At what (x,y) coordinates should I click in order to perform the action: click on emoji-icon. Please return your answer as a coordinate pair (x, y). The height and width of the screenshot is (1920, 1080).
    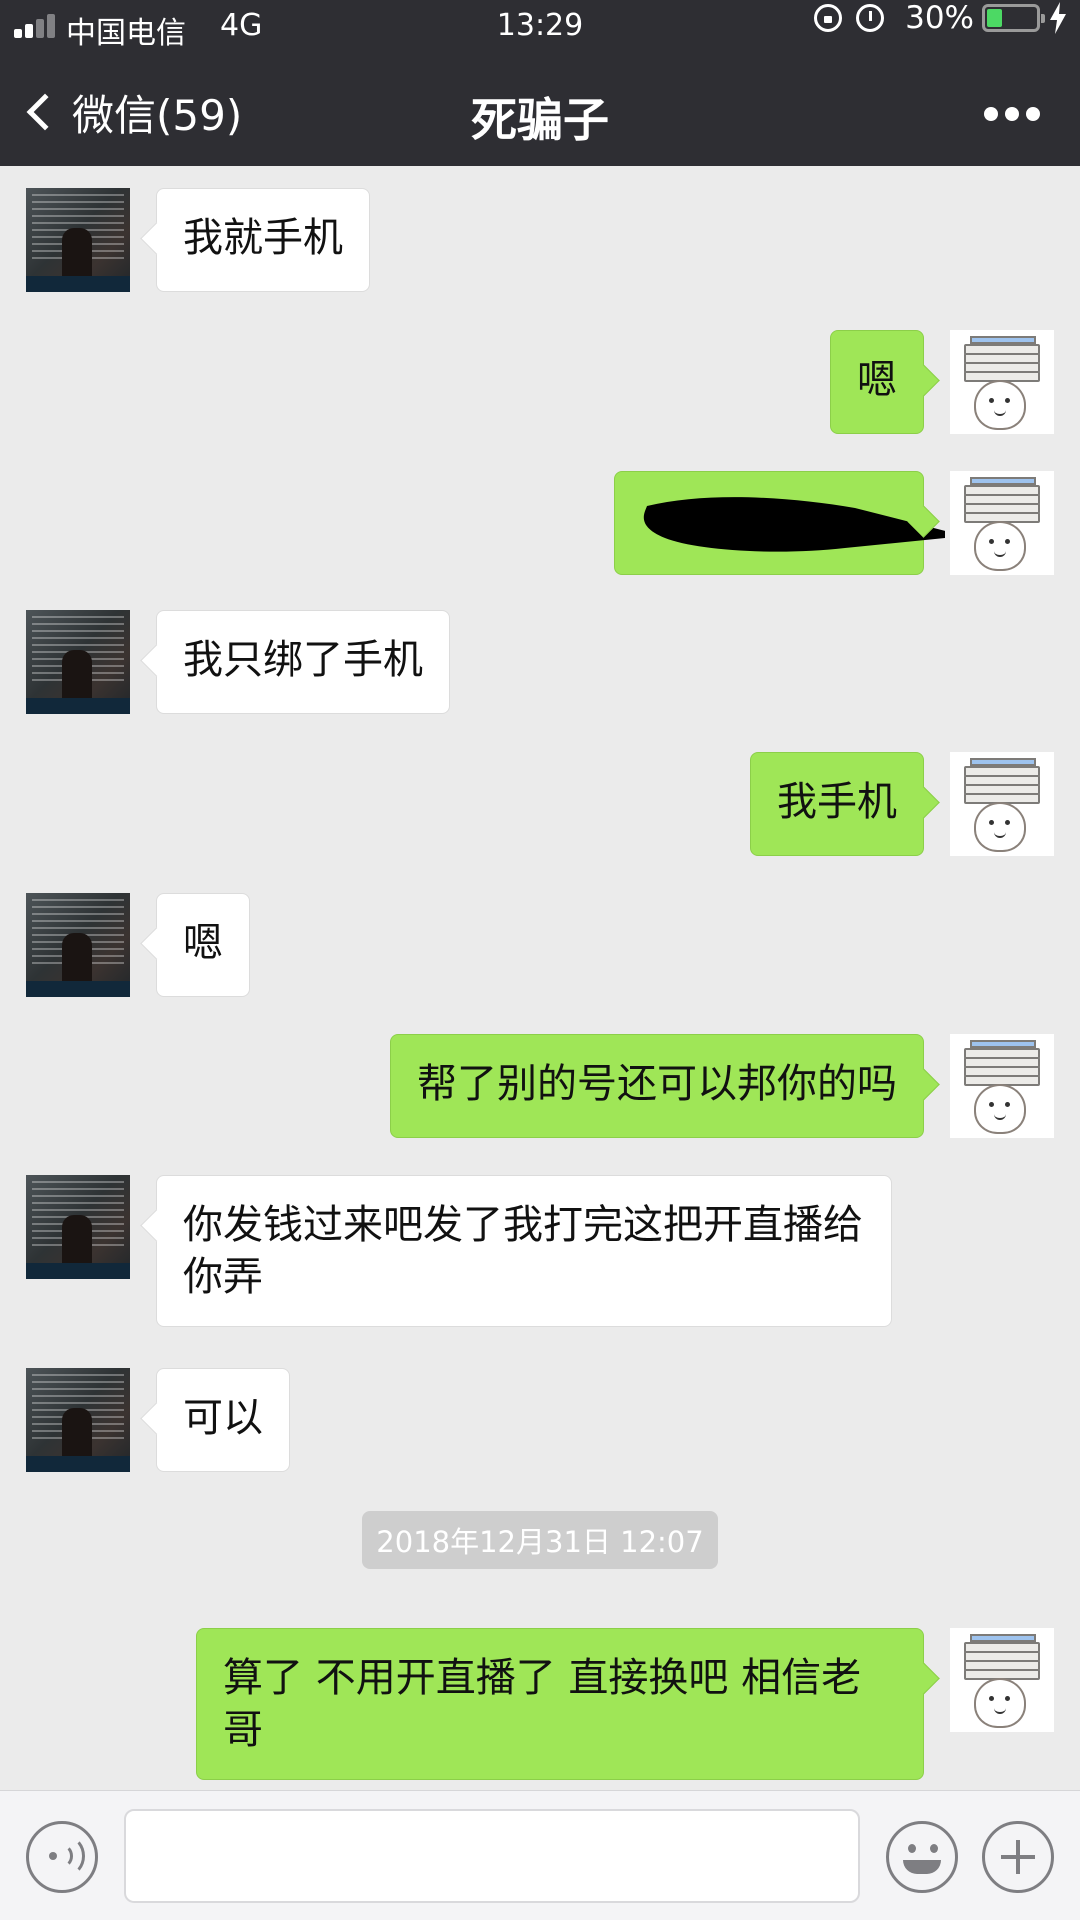
    Looking at the image, I should click on (922, 1857).